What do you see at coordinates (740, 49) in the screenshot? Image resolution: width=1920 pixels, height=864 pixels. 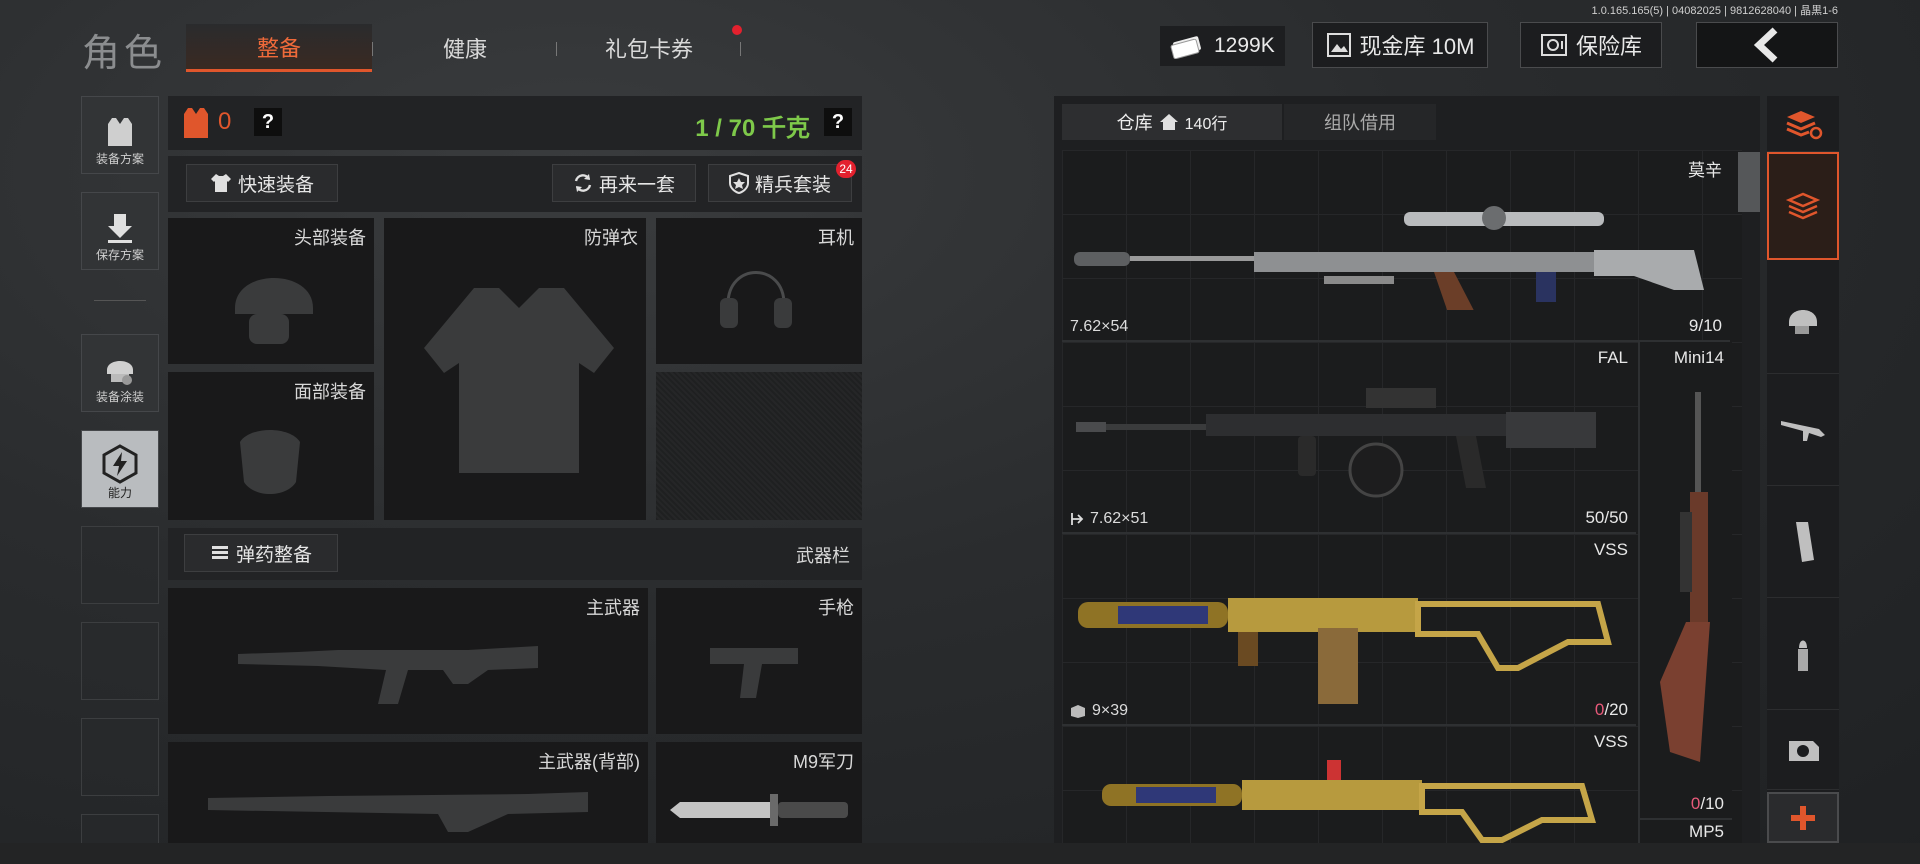 I see `tab-divider` at bounding box center [740, 49].